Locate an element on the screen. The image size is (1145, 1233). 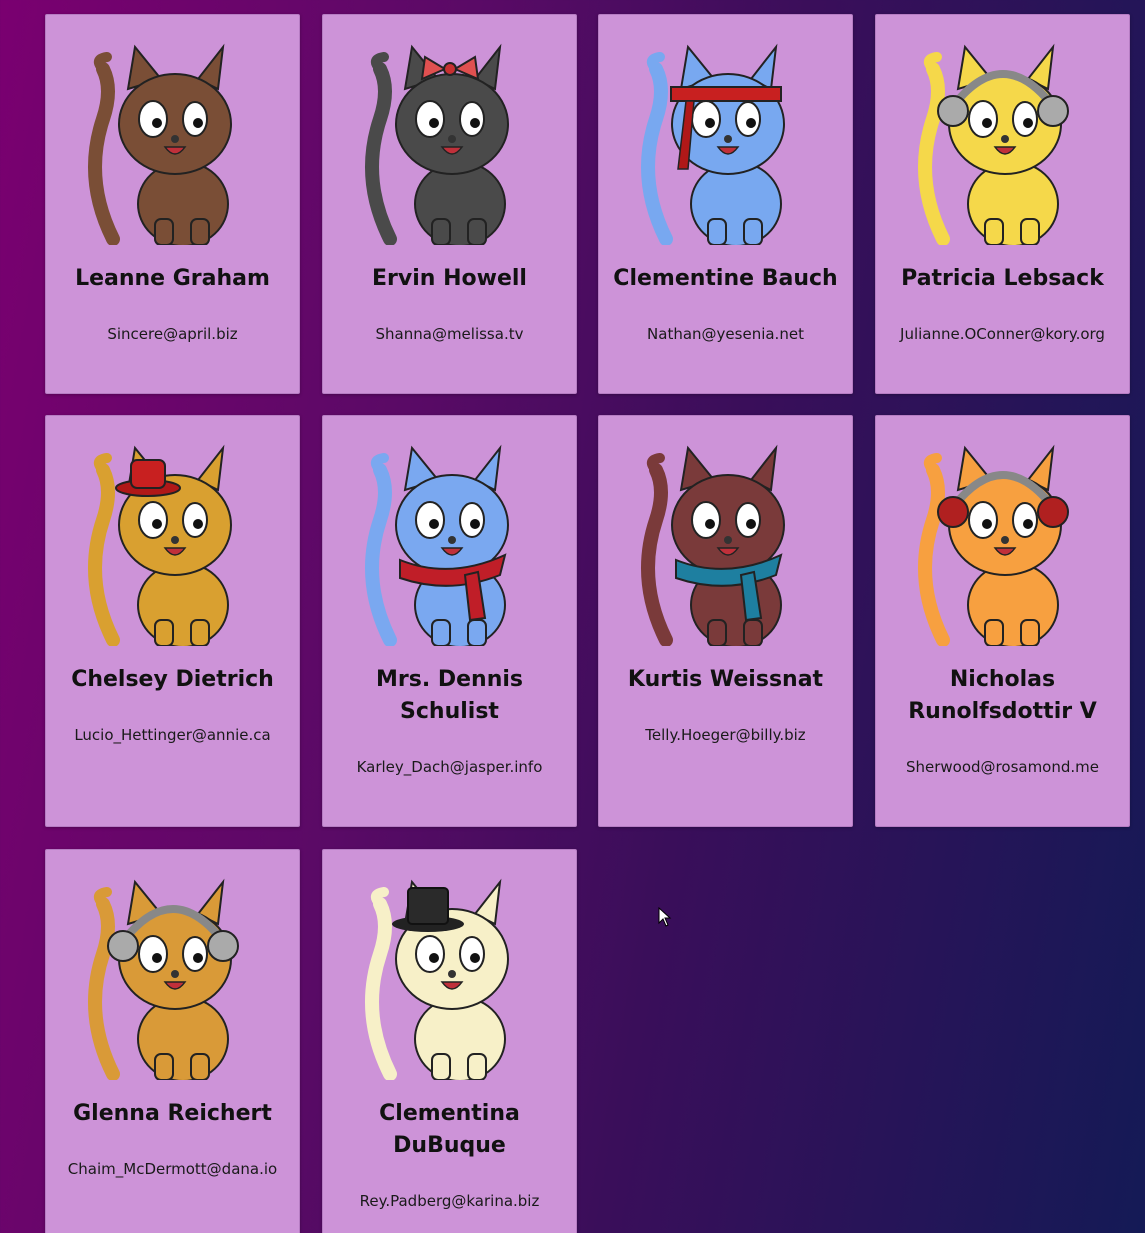
user-email: Shanna@melissa.tv is located at coordinates (449, 334).